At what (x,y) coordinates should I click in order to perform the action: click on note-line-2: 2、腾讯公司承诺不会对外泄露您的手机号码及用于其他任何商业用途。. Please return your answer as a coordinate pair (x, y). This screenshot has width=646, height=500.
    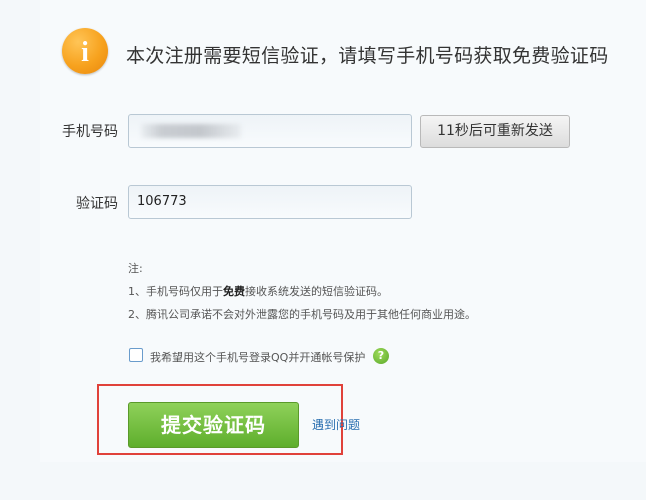
    Looking at the image, I should click on (302, 314).